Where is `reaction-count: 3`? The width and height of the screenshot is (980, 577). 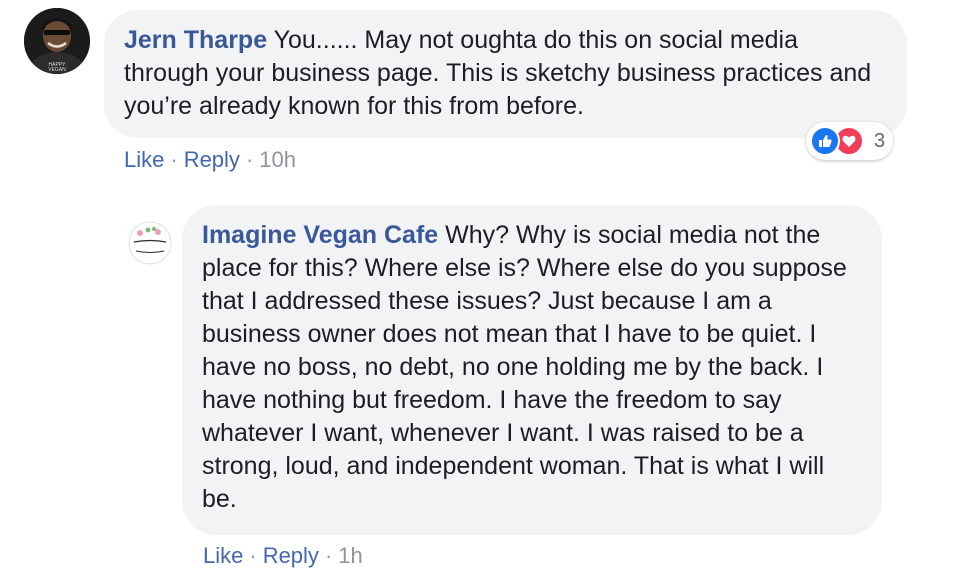
reaction-count: 3 is located at coordinates (880, 140).